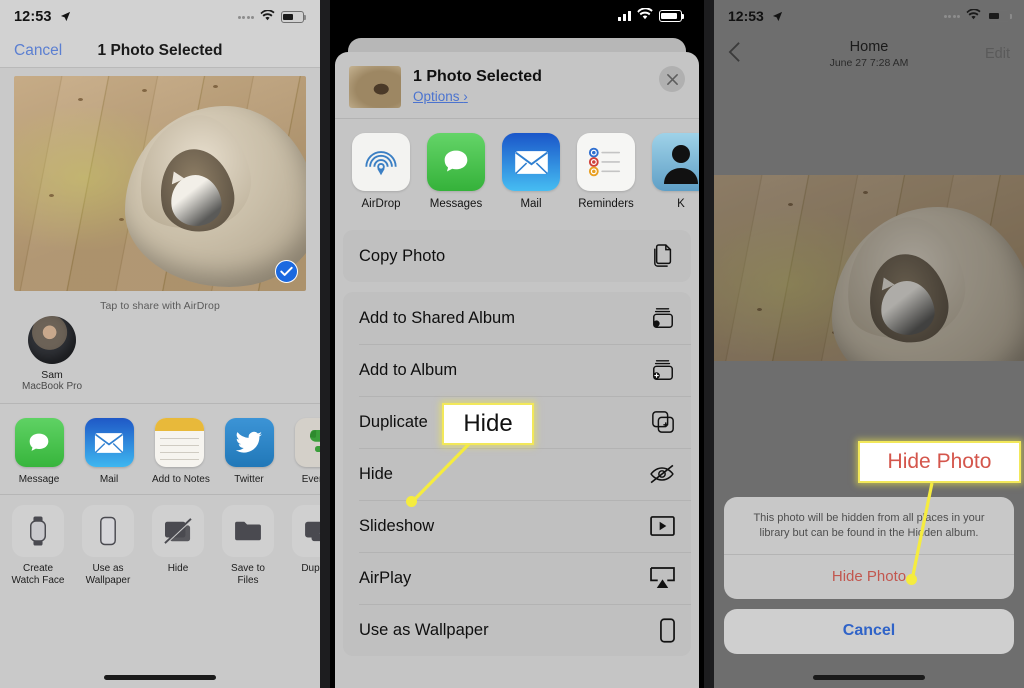 The width and height of the screenshot is (1024, 688). I want to click on sheet-title: 1 Photo Selected, so click(477, 76).